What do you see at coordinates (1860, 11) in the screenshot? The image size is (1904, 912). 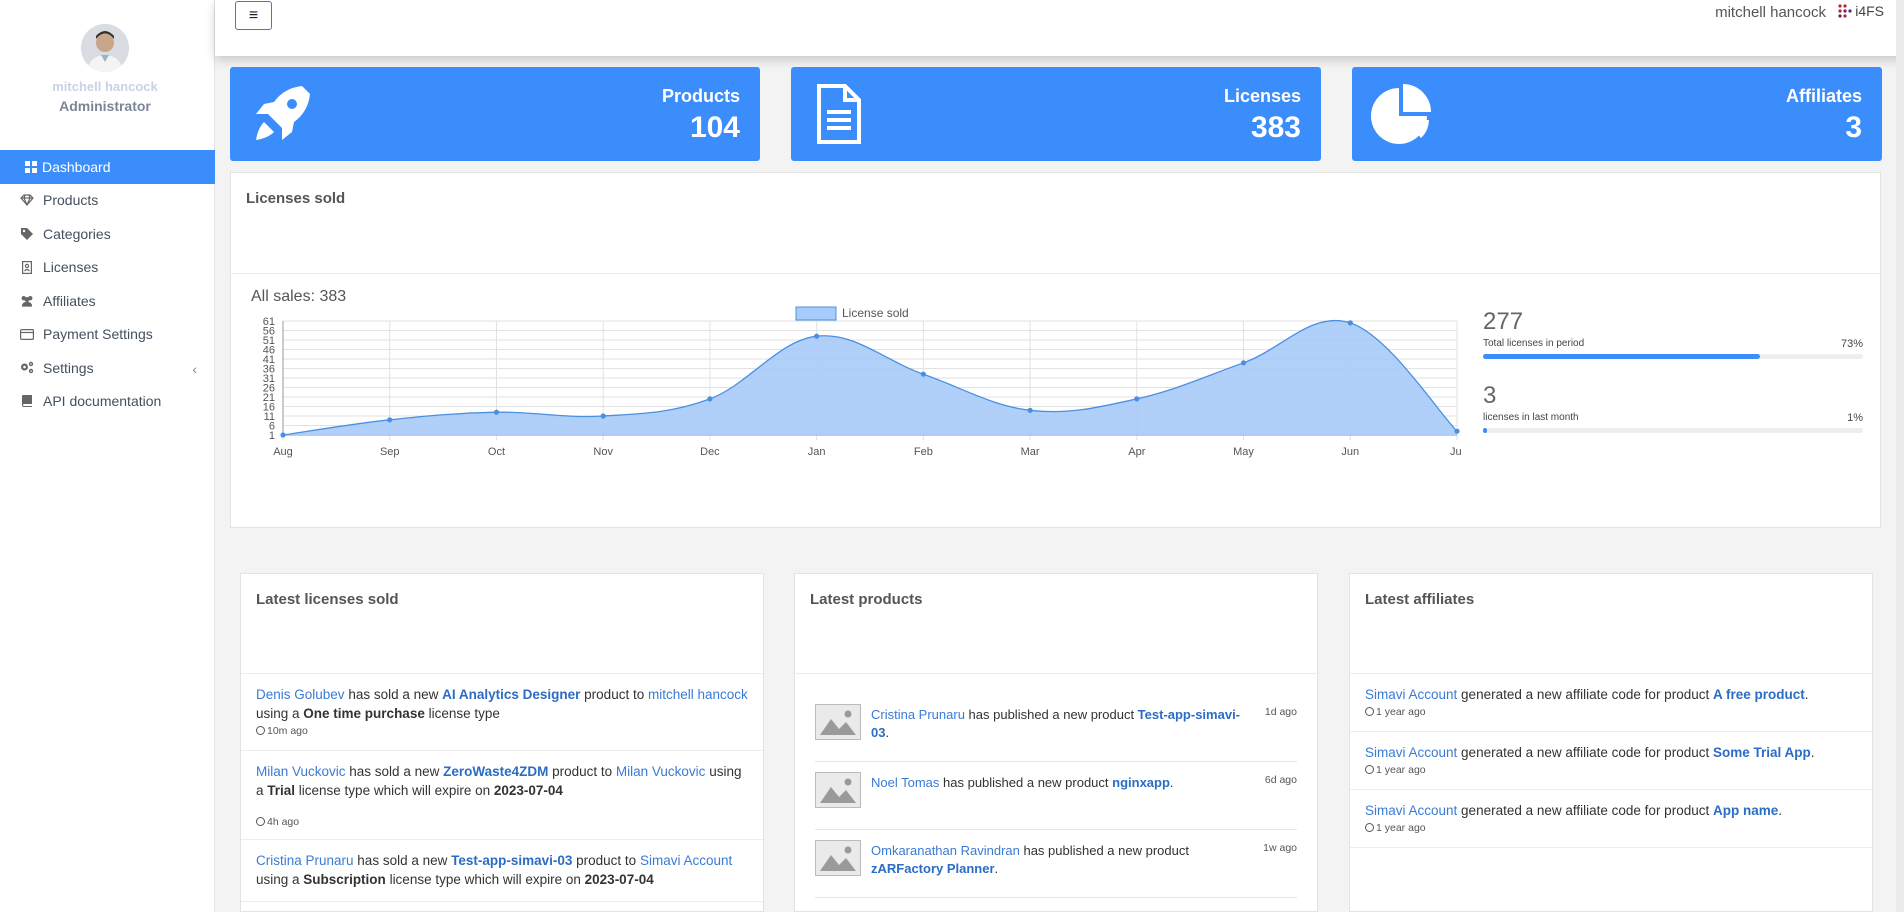 I see `brand-logo: i4FS` at bounding box center [1860, 11].